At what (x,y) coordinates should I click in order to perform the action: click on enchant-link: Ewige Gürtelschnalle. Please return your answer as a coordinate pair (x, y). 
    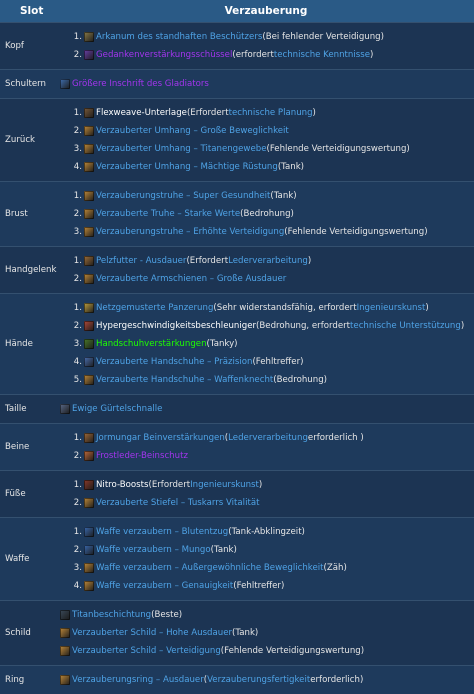
    Looking at the image, I should click on (117, 409).